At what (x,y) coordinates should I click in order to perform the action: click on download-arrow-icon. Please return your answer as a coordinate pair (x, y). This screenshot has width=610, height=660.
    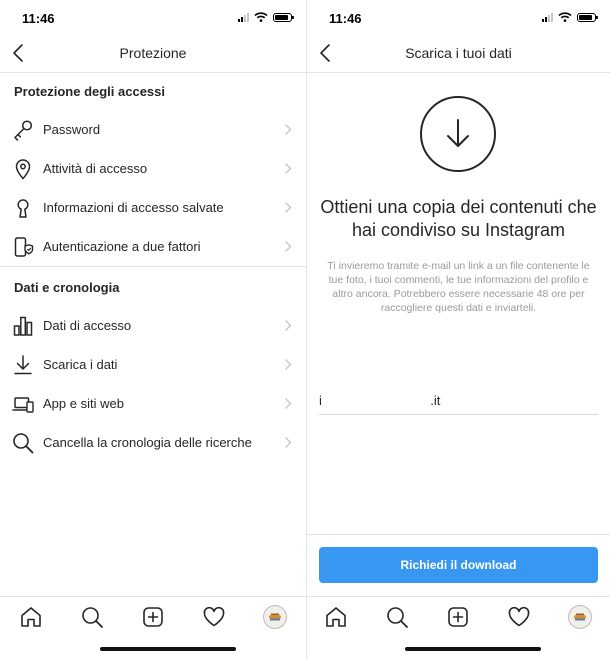
    Looking at the image, I should click on (458, 133).